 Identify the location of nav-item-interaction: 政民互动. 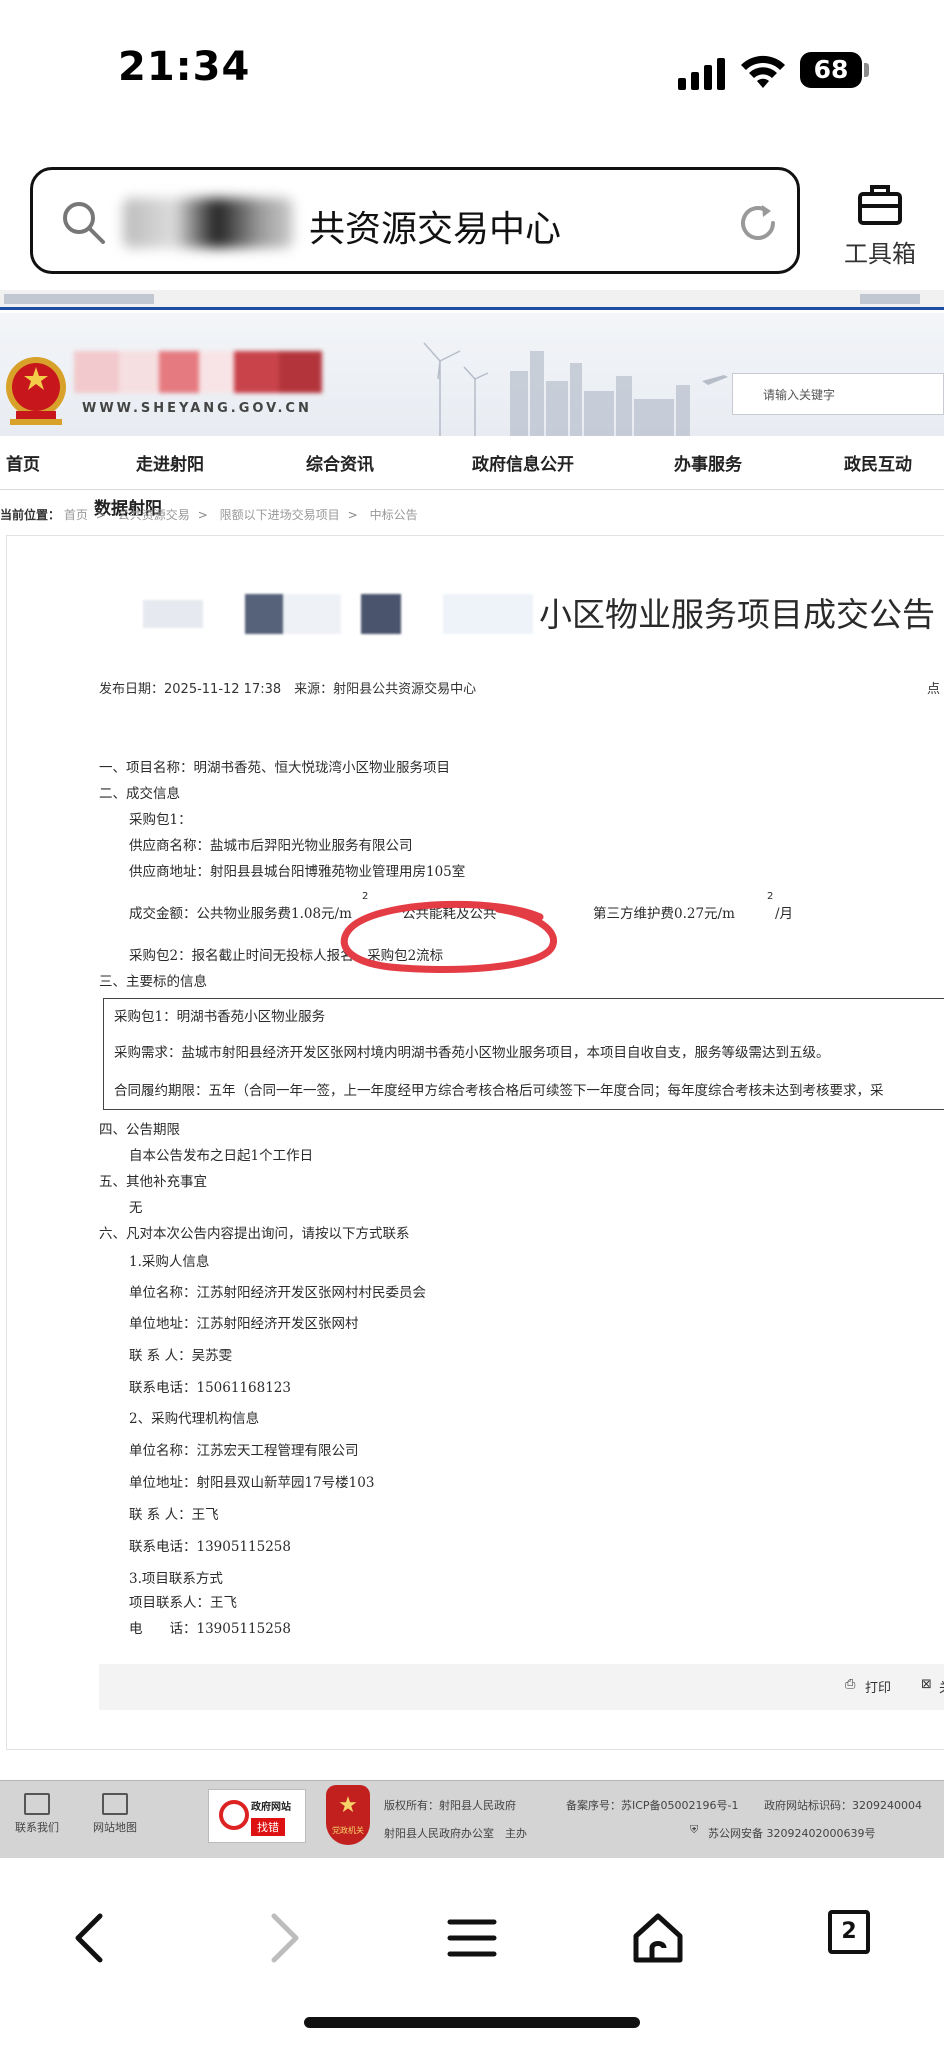
(878, 462).